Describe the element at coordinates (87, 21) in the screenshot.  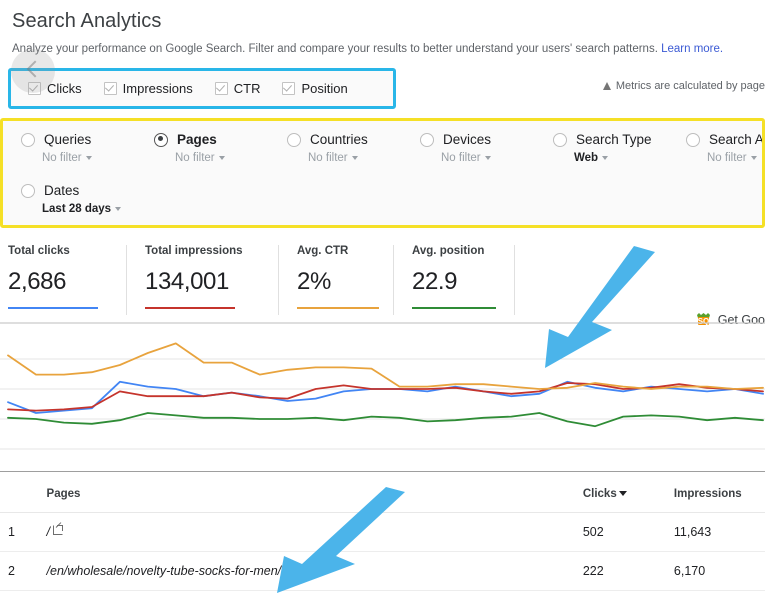
I see `page-title: Search Analytics` at that location.